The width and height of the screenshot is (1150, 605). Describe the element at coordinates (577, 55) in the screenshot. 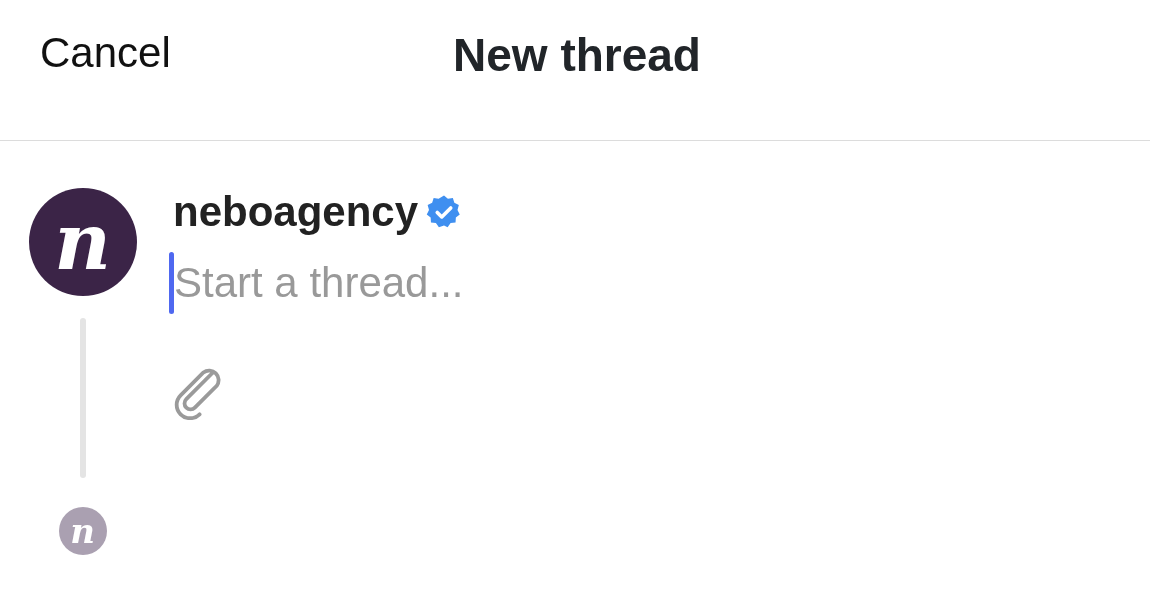

I see `screen-title: New thread` at that location.